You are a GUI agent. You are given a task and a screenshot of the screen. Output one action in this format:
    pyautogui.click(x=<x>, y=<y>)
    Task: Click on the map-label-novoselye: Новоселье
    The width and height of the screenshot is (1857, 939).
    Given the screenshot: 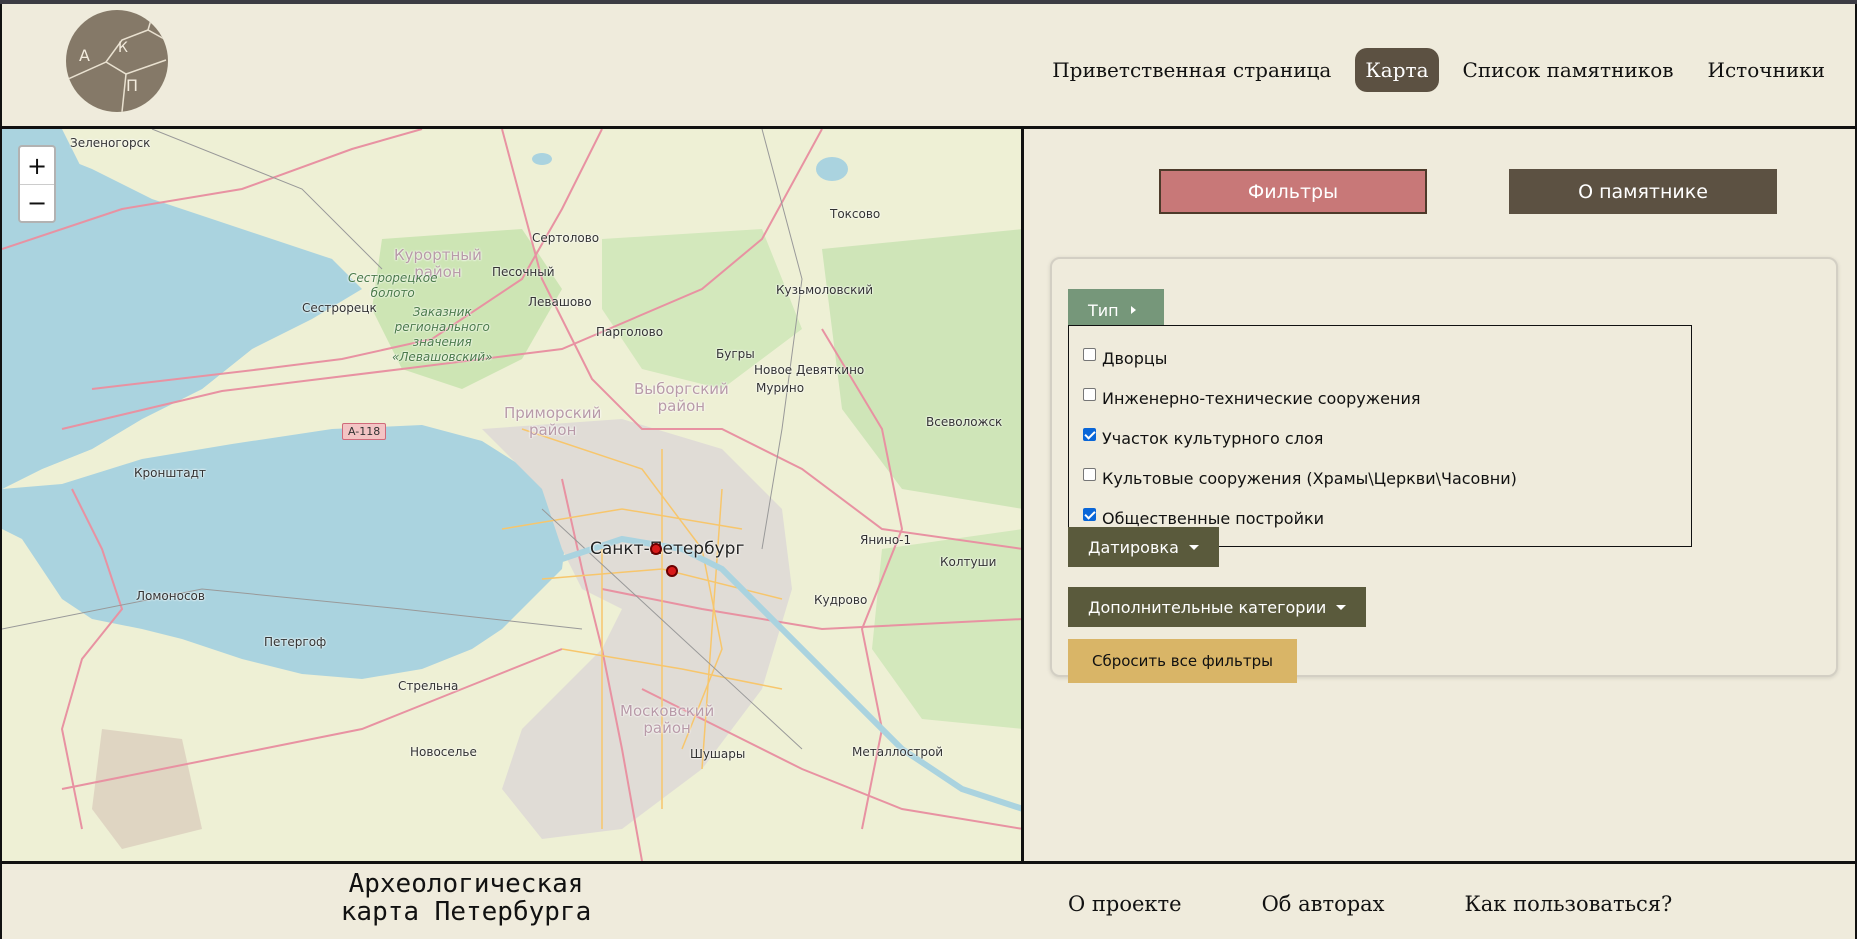 What is the action you would take?
    pyautogui.click(x=443, y=752)
    